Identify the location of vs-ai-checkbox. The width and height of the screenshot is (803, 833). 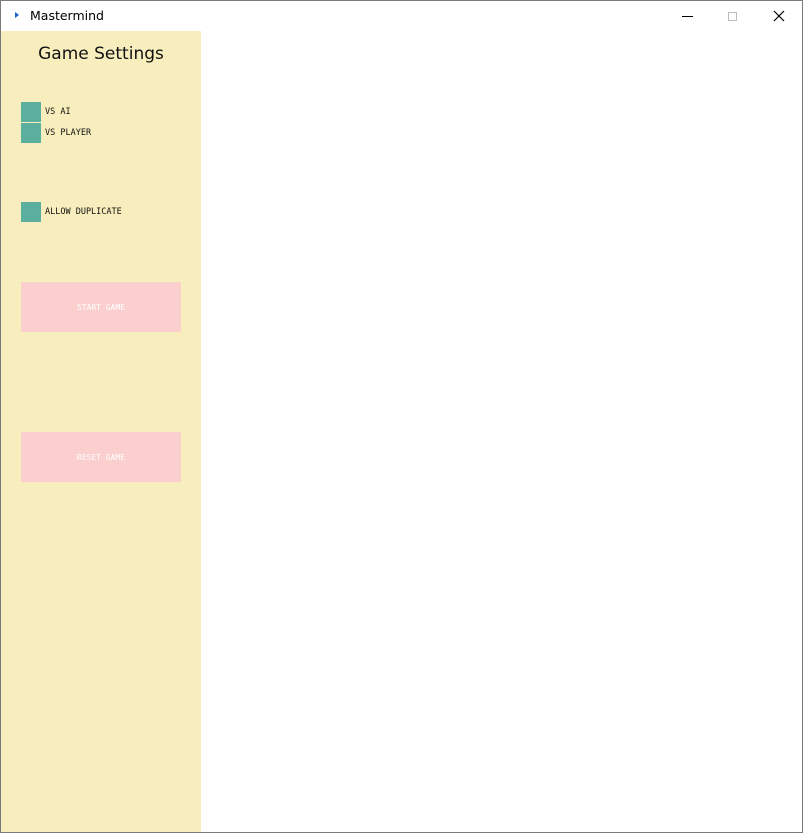
(31, 112).